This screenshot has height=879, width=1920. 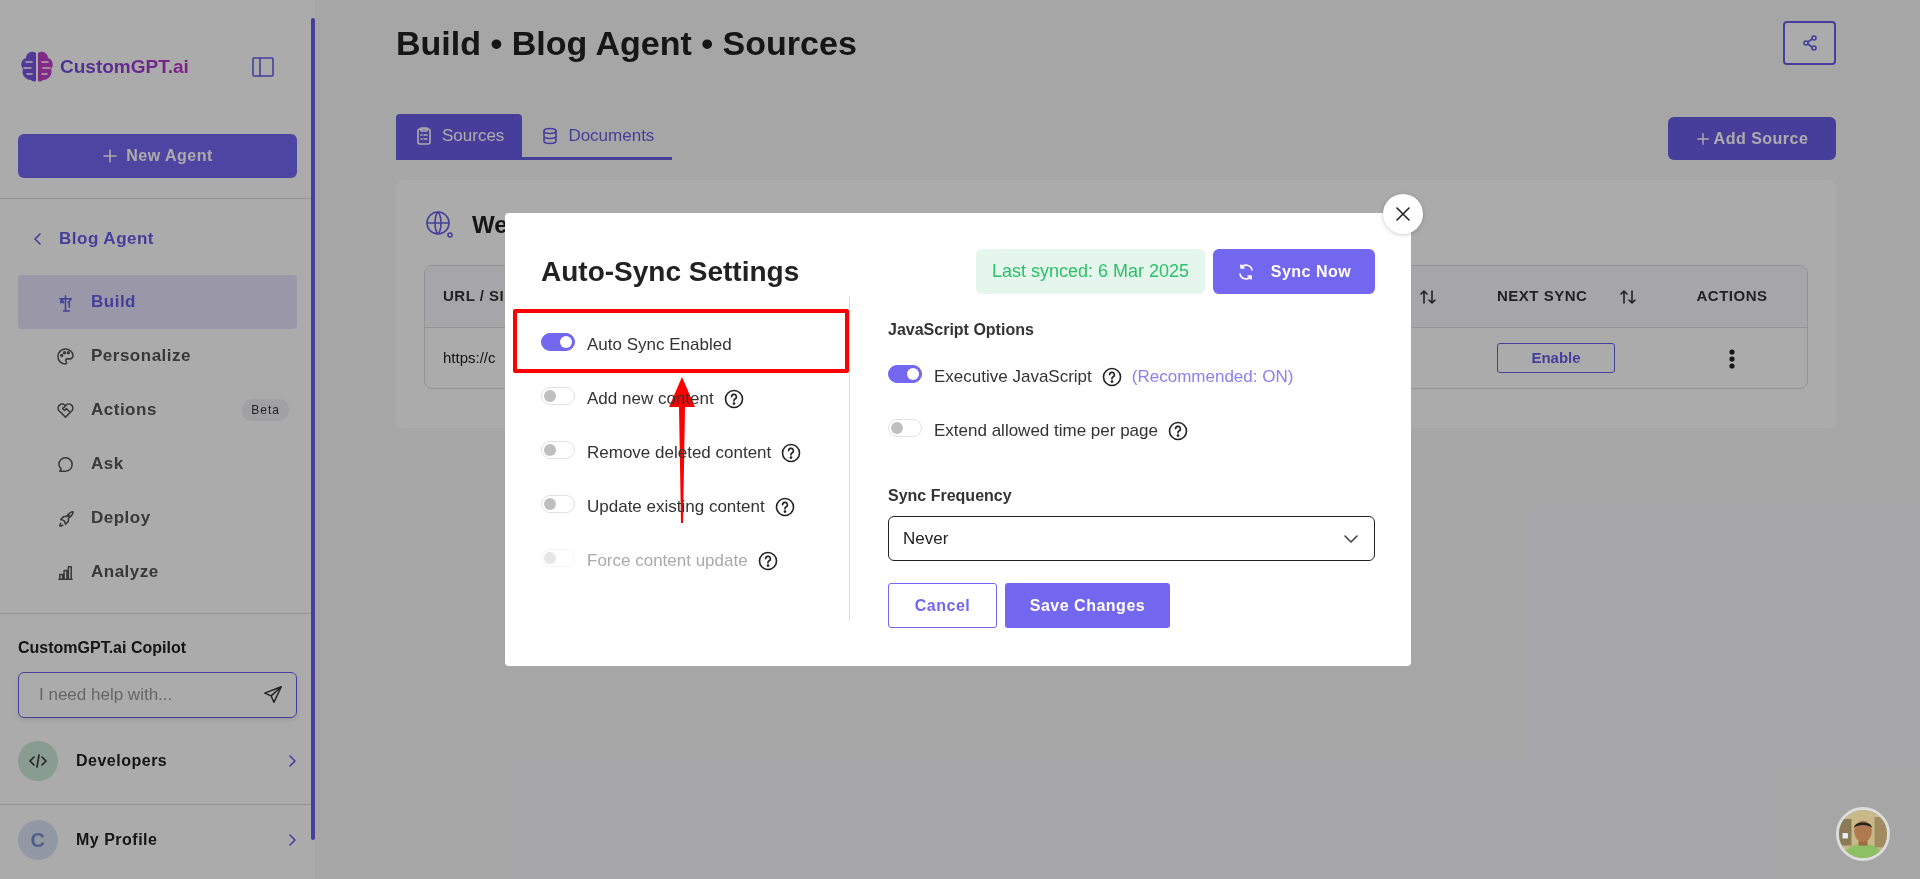 I want to click on field-label: Sync Frequency, so click(x=950, y=496).